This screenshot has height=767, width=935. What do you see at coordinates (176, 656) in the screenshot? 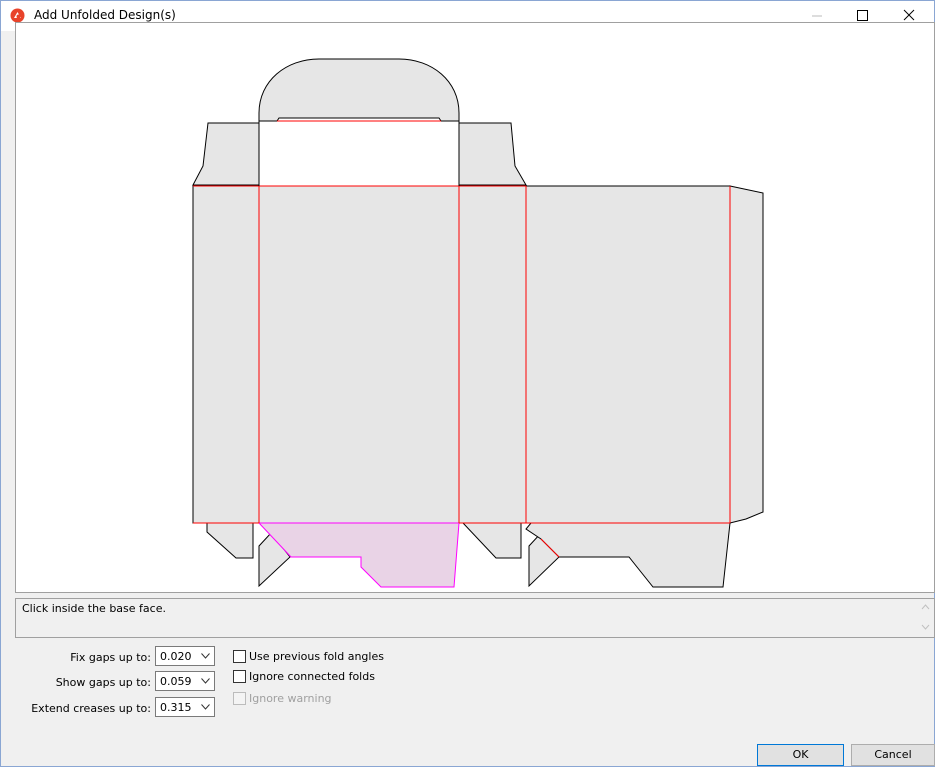
I see `fix-gaps-value: 0.020` at bounding box center [176, 656].